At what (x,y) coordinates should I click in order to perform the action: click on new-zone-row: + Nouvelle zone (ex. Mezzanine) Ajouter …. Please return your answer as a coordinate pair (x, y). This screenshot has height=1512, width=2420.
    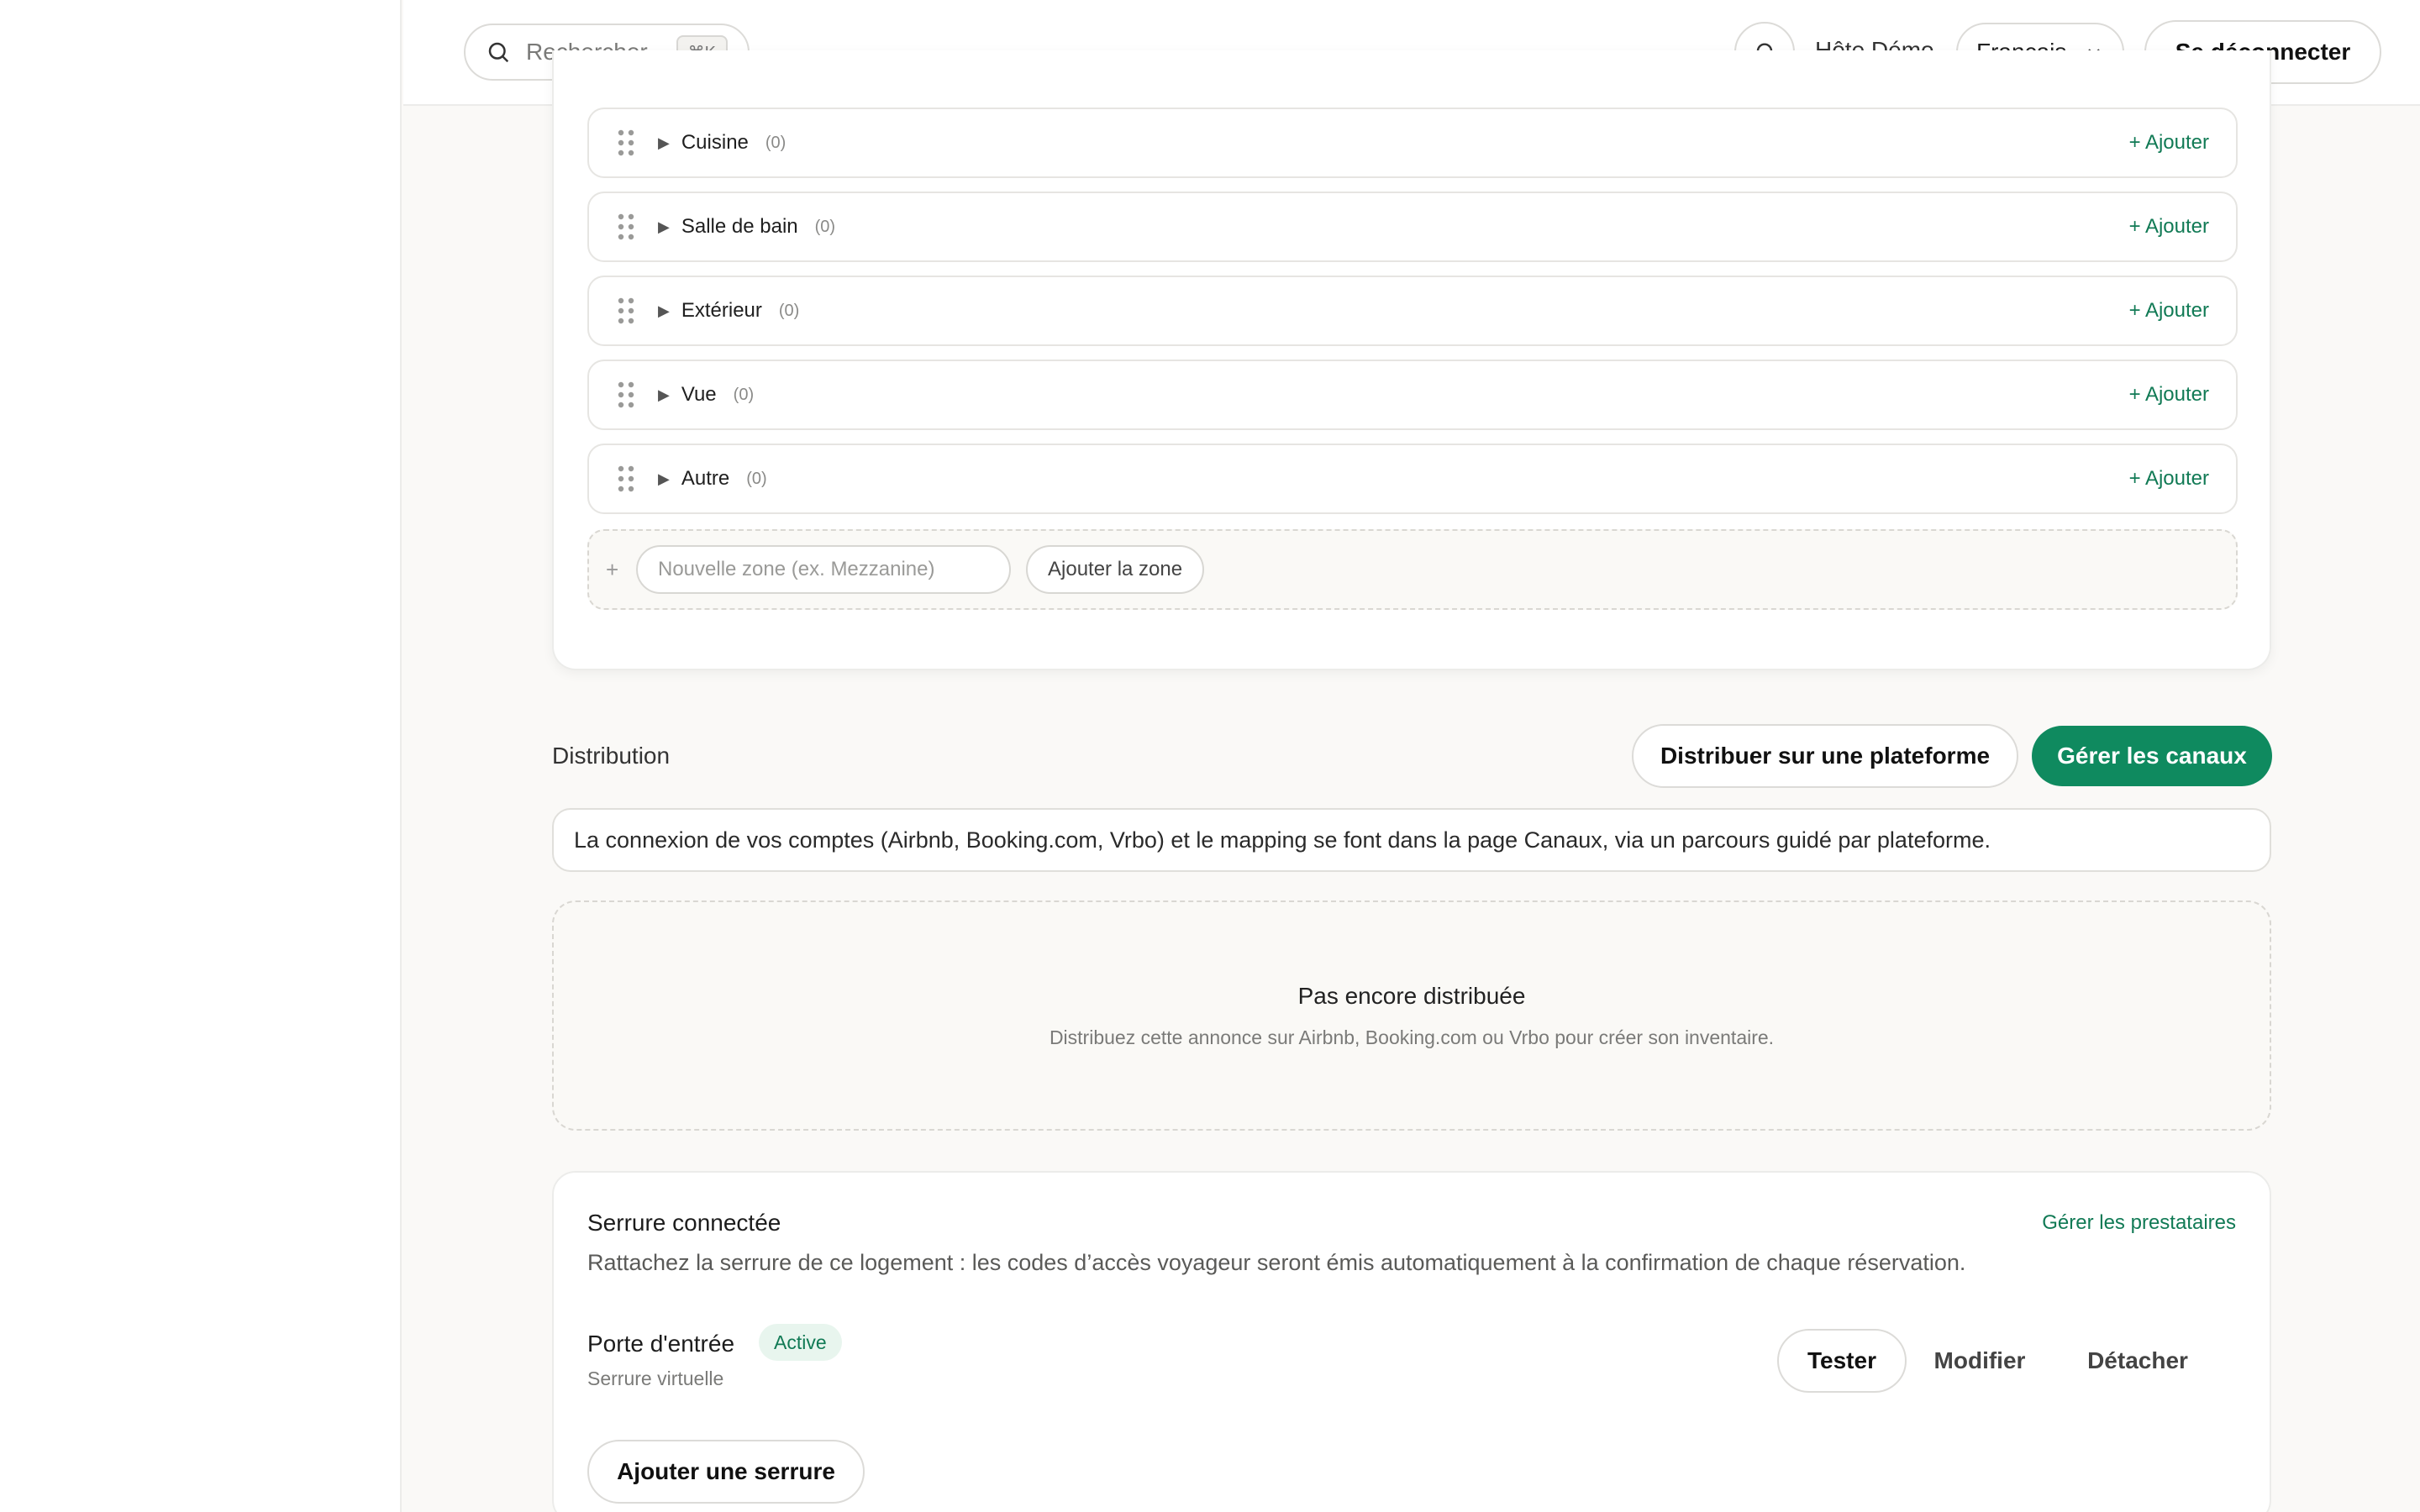
    Looking at the image, I should click on (1412, 569).